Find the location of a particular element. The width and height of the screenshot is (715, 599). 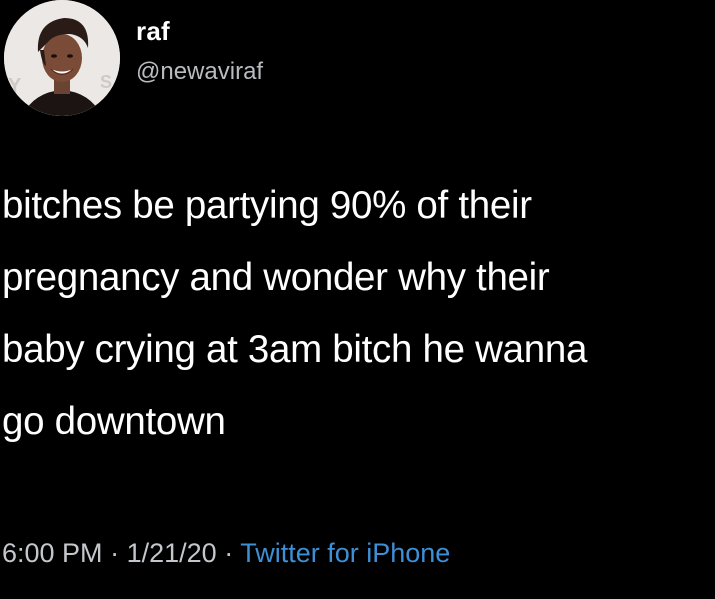

svg-text: Y is located at coordinates (15, 86).